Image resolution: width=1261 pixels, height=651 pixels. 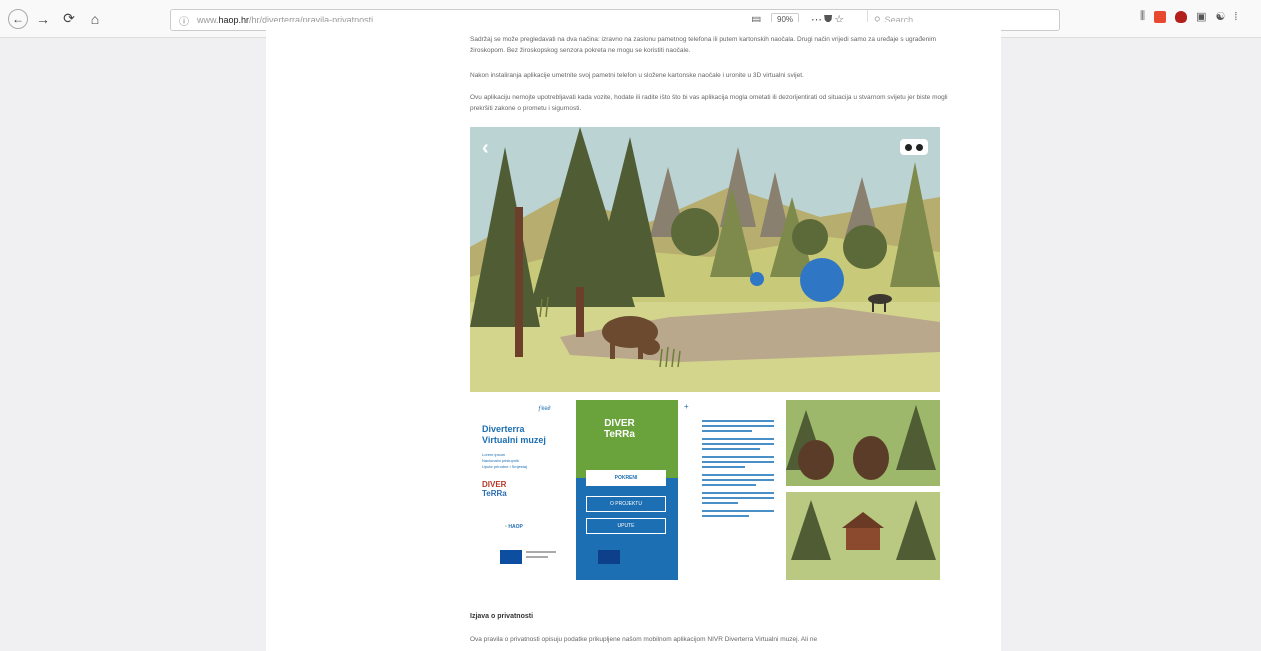 I want to click on instruction-text-lines, so click(x=738, y=468).